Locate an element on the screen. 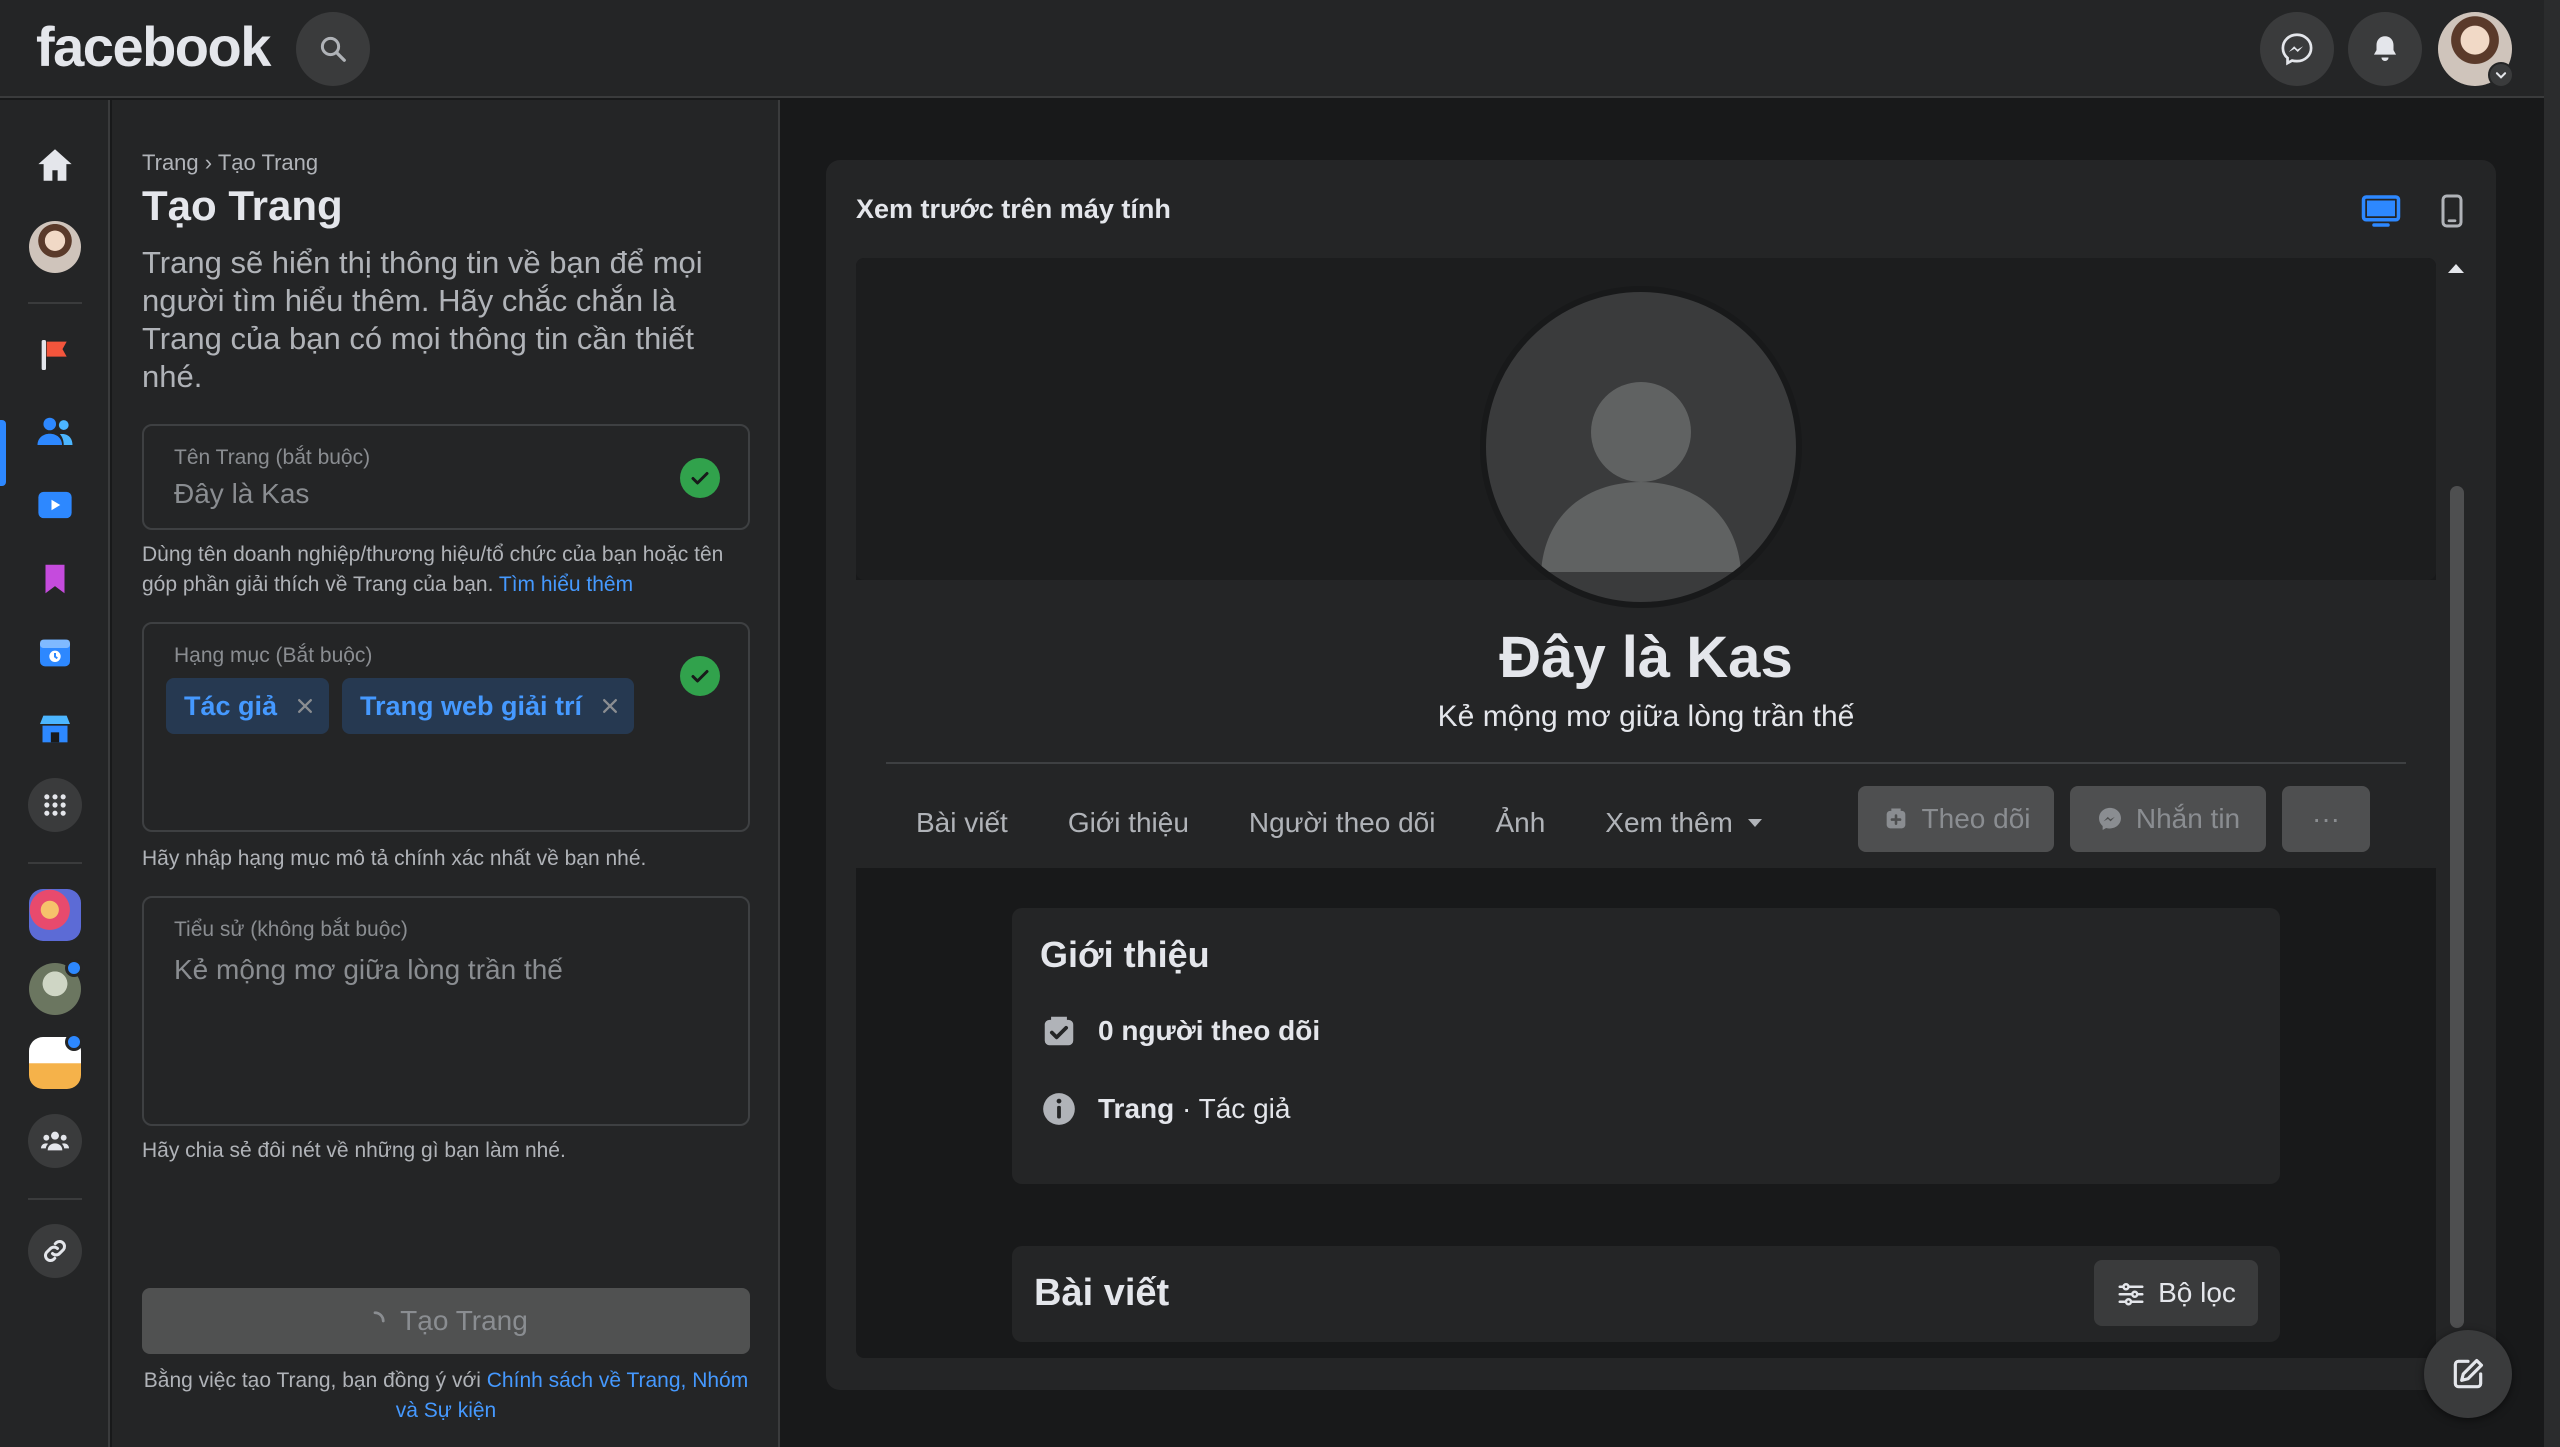 The height and width of the screenshot is (1447, 2560). left-shortcut-rail is located at coordinates (55, 773).